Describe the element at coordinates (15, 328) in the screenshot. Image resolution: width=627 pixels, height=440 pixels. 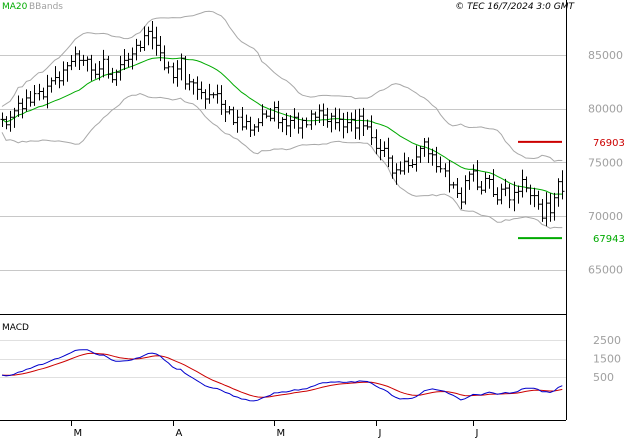
I see `macd-title: MACD` at that location.